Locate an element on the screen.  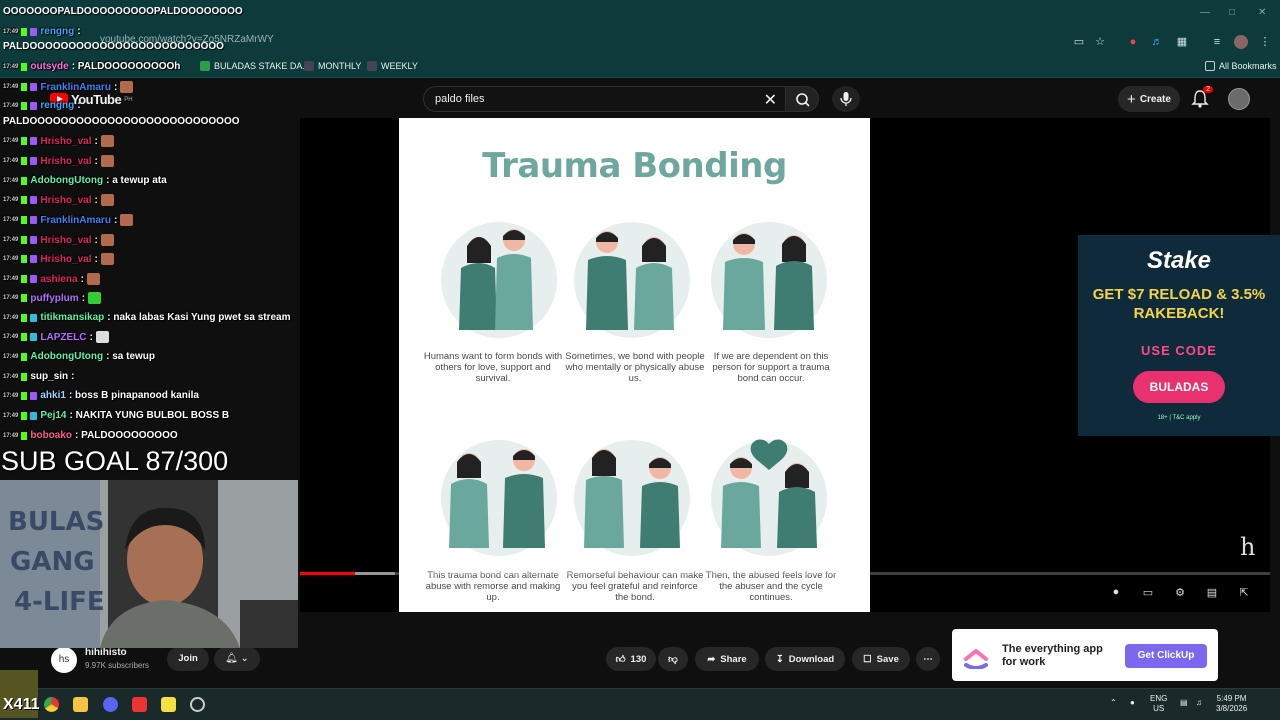
tray-mic-icon: ● is located at coordinates (1132, 703).